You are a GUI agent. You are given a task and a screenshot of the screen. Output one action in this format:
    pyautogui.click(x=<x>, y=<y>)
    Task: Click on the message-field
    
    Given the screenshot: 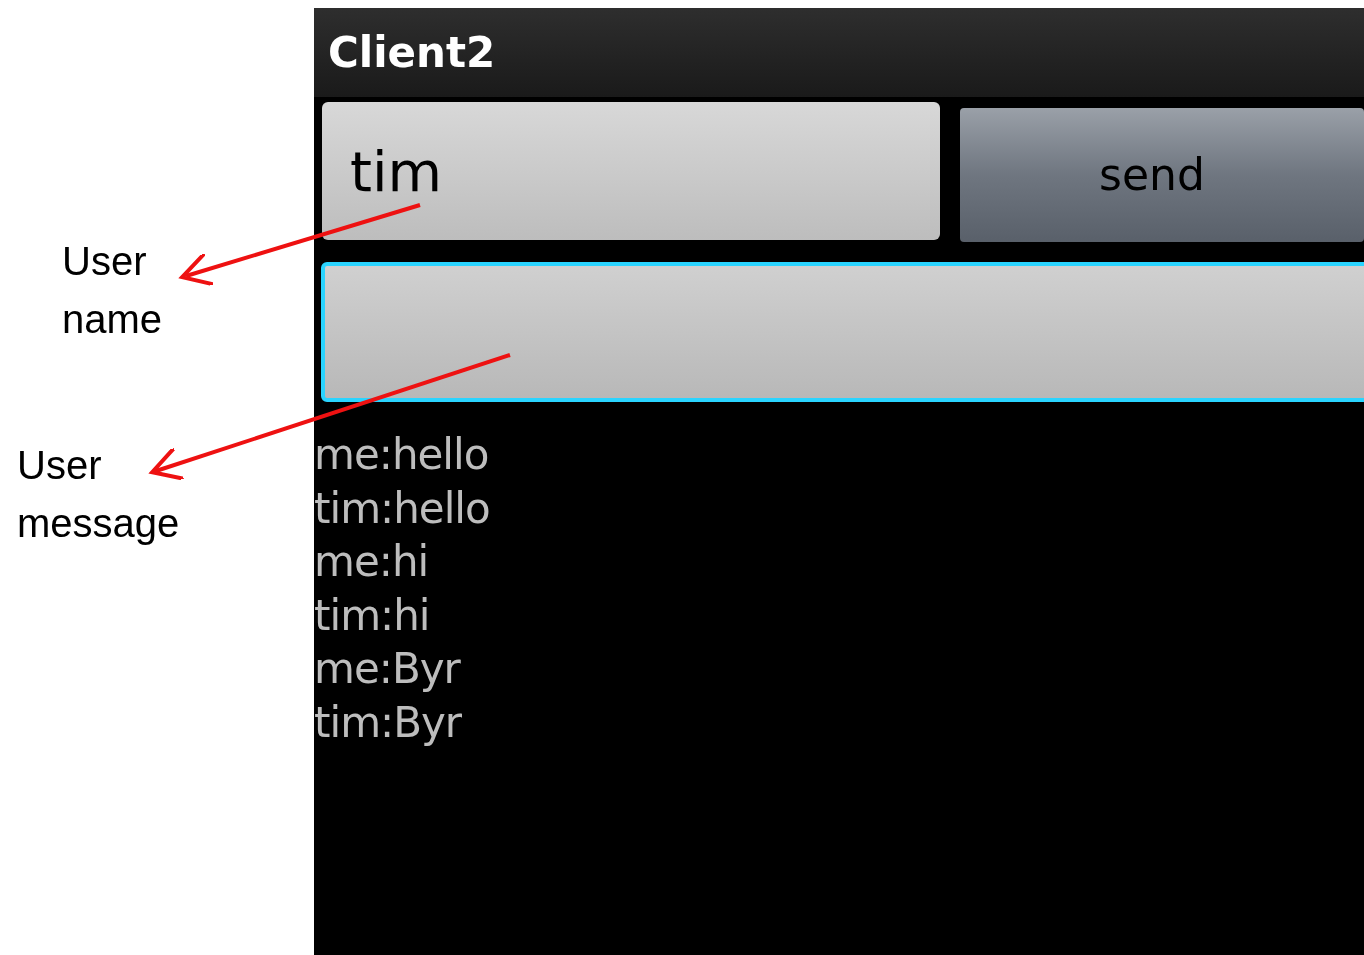 What is the action you would take?
    pyautogui.click(x=842, y=332)
    